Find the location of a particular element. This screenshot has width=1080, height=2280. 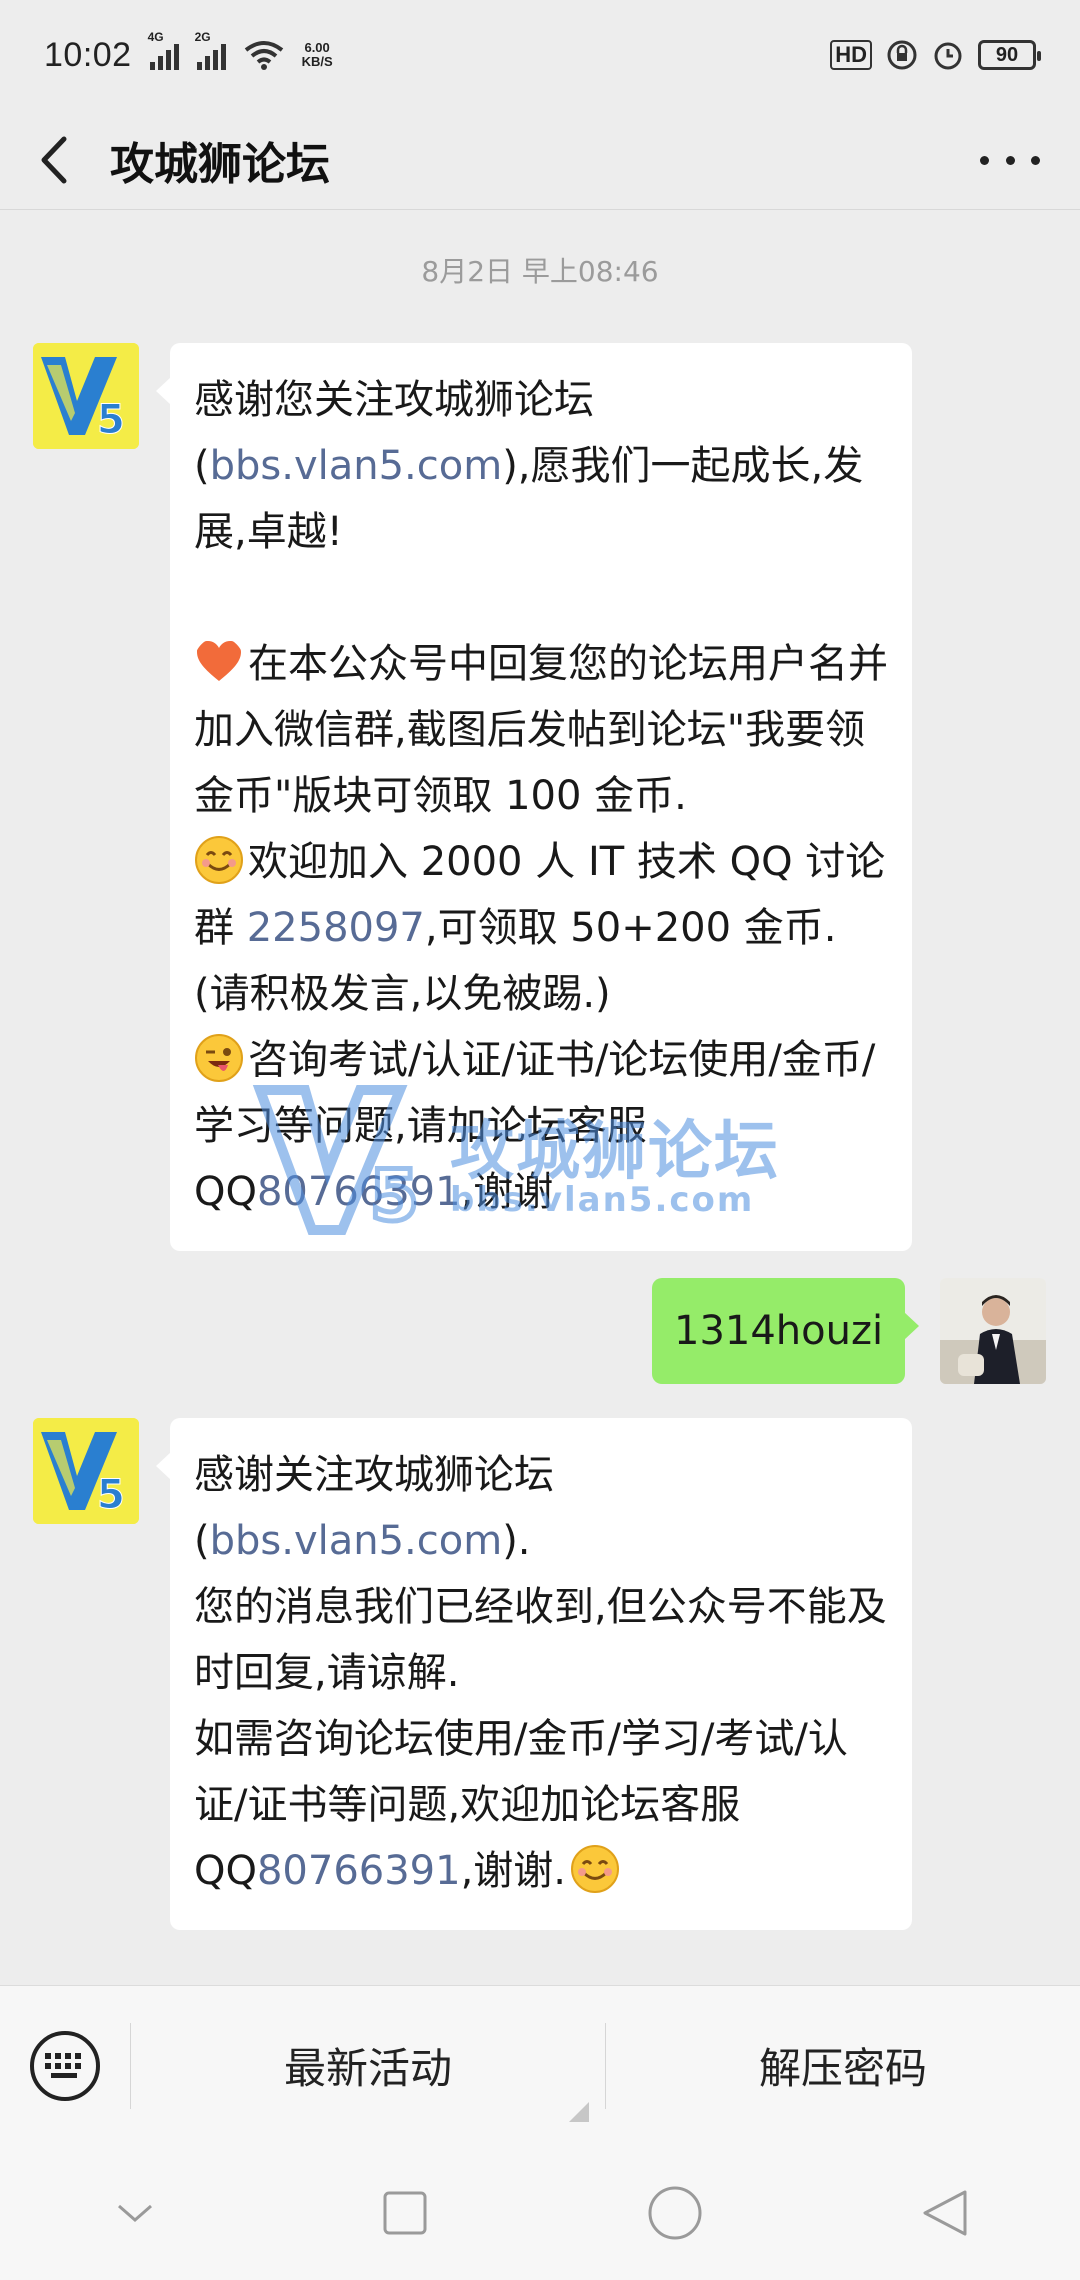

keyboard-keys-icon is located at coordinates (63, 2065).